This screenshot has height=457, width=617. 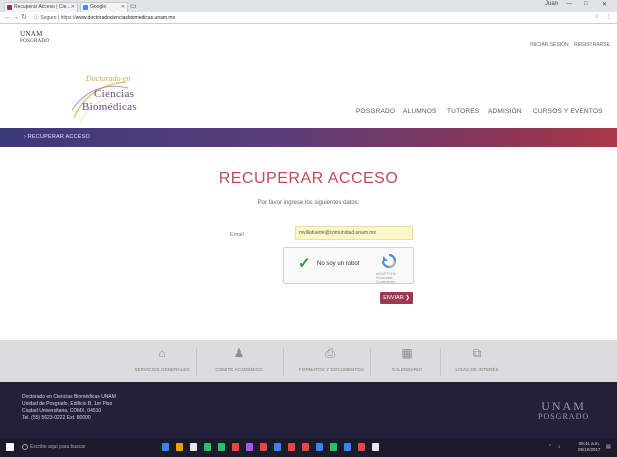 I want to click on tab-recuperar-acceso: Recuperar Acceso | Cie... ✕, so click(x=41, y=7).